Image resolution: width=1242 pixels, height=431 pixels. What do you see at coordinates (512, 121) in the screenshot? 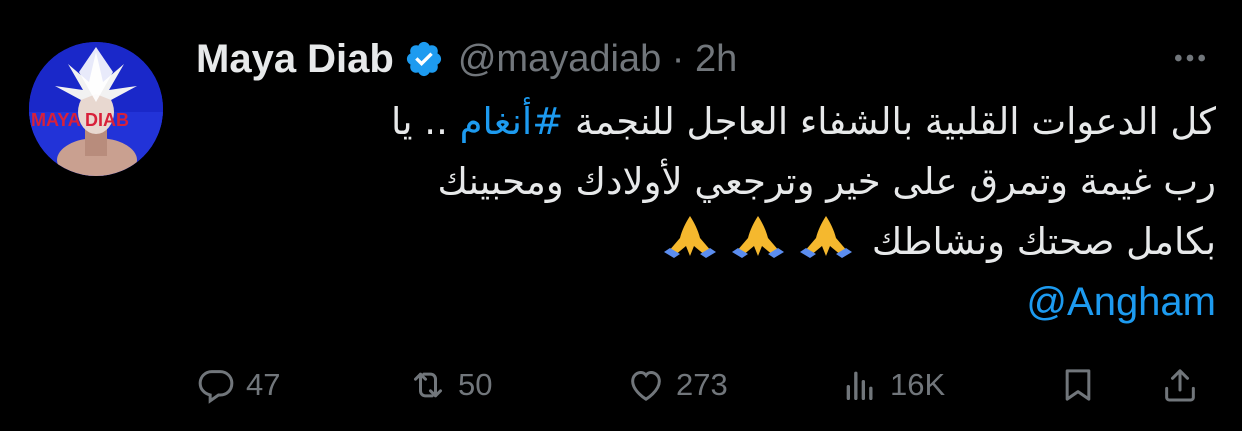
I see `hashtag-link: #أنغام` at bounding box center [512, 121].